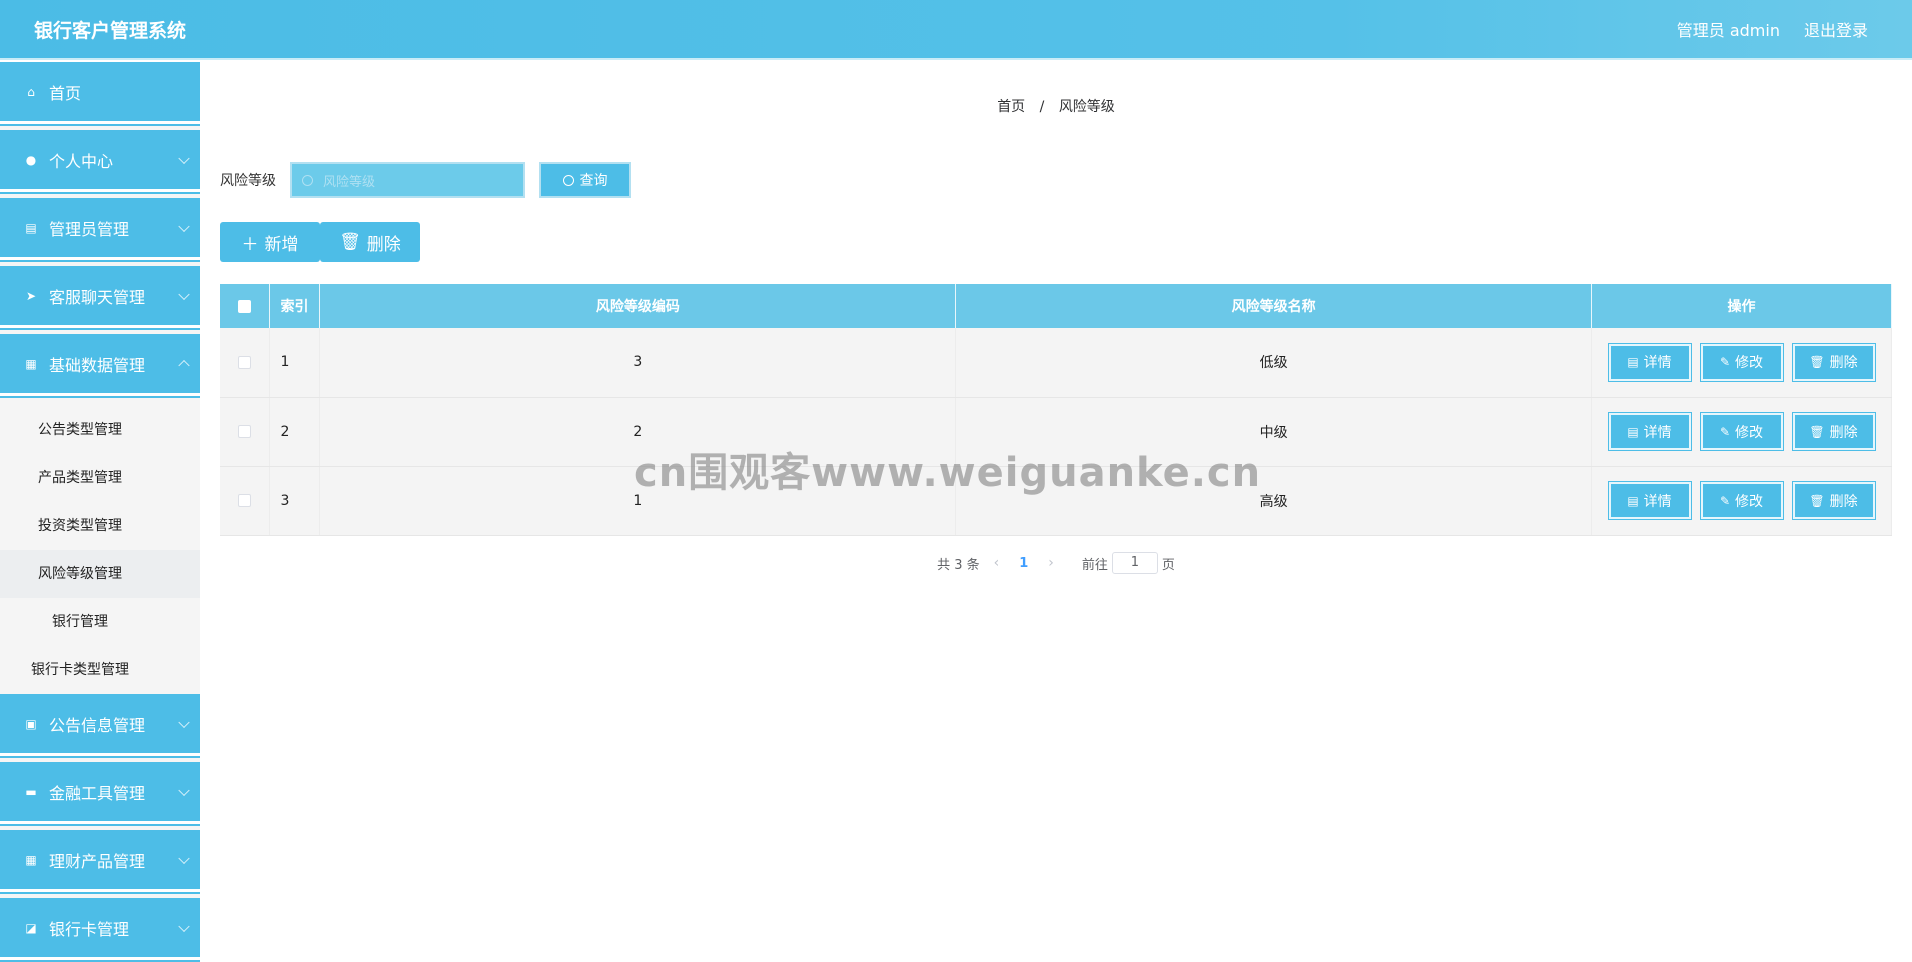 This screenshot has width=1912, height=962. What do you see at coordinates (245, 306) in the screenshot?
I see `select-all-checkbox` at bounding box center [245, 306].